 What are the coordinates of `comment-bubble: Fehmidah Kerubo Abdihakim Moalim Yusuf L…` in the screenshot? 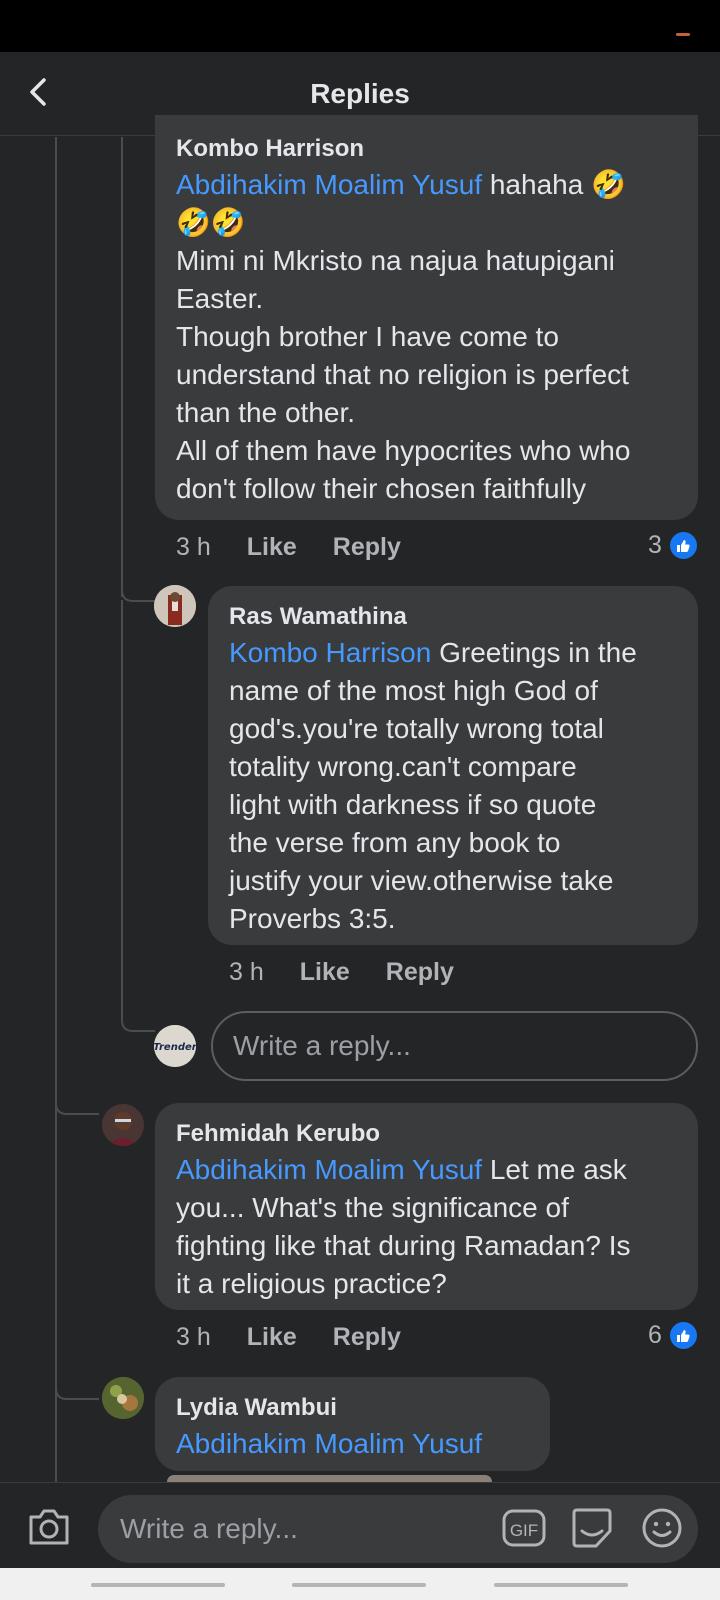 It's located at (426, 1206).